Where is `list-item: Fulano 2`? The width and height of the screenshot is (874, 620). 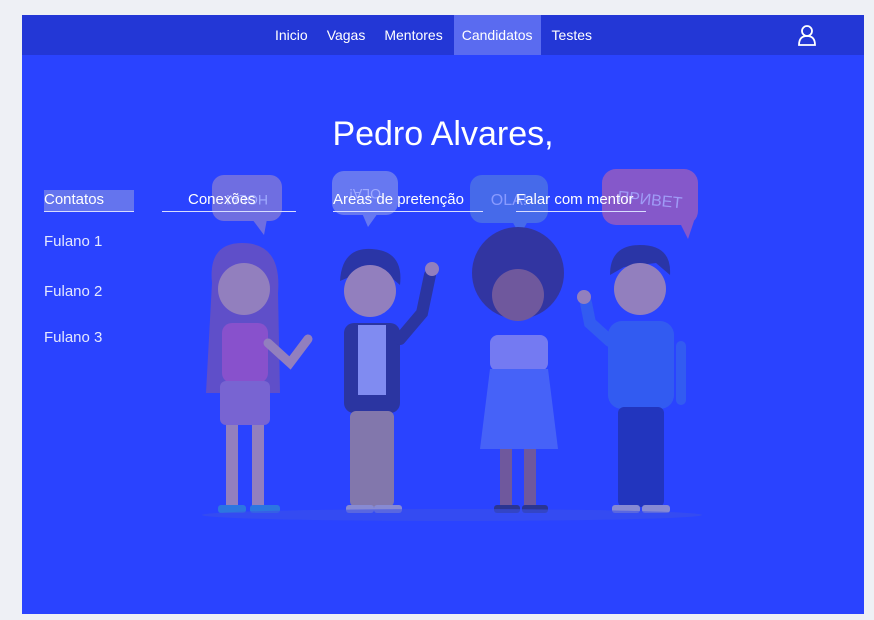
list-item: Fulano 2 is located at coordinates (73, 291).